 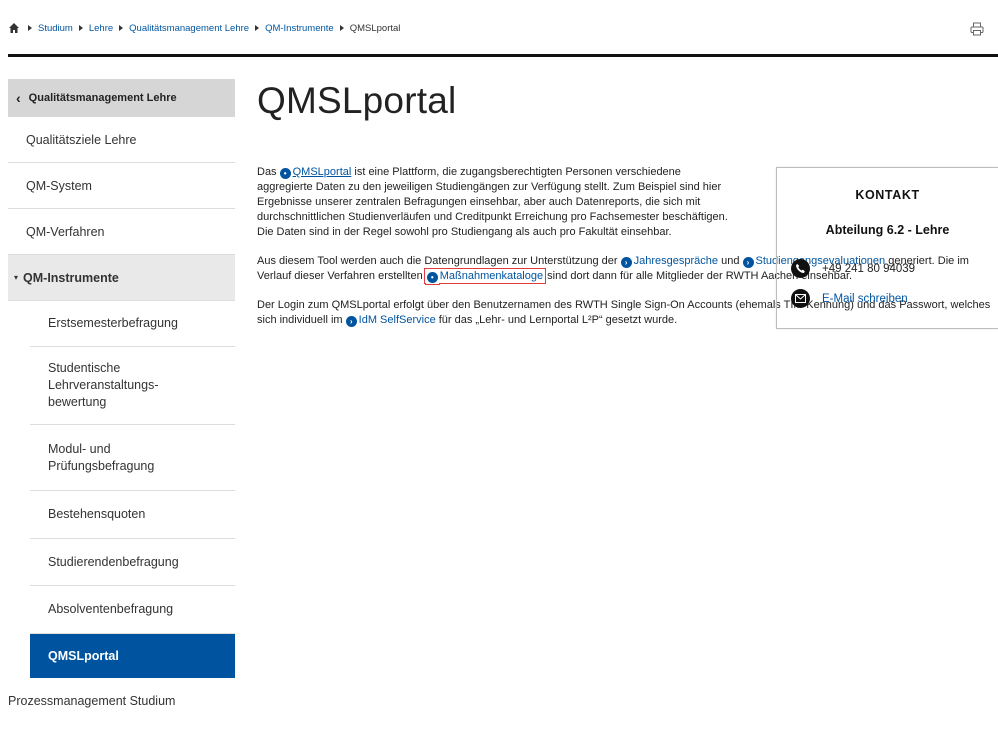 I want to click on sidebar-subitem-qmslportal: QMSLportal, so click(x=132, y=656).